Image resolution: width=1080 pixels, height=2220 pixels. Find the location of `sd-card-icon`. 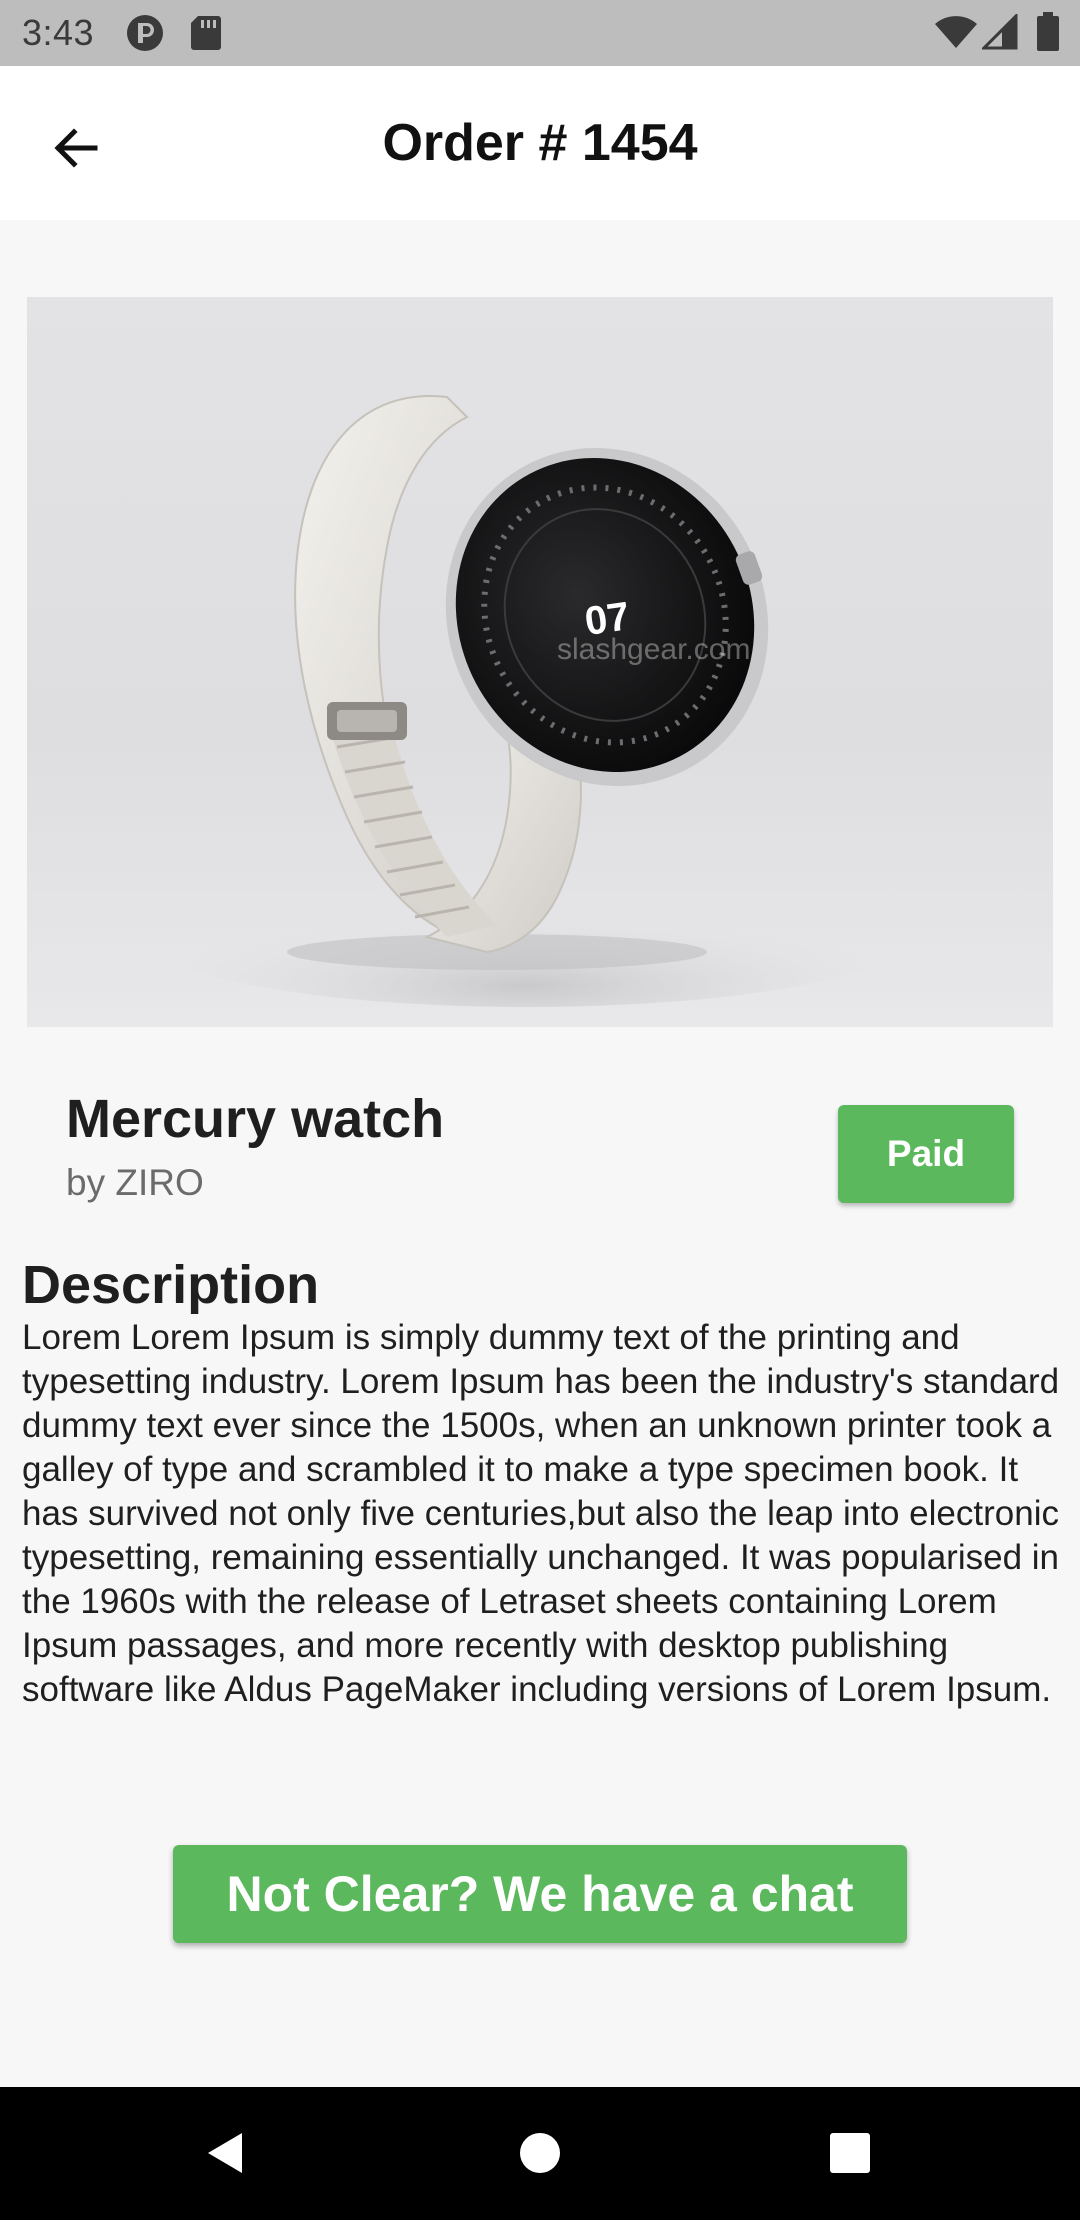

sd-card-icon is located at coordinates (206, 33).